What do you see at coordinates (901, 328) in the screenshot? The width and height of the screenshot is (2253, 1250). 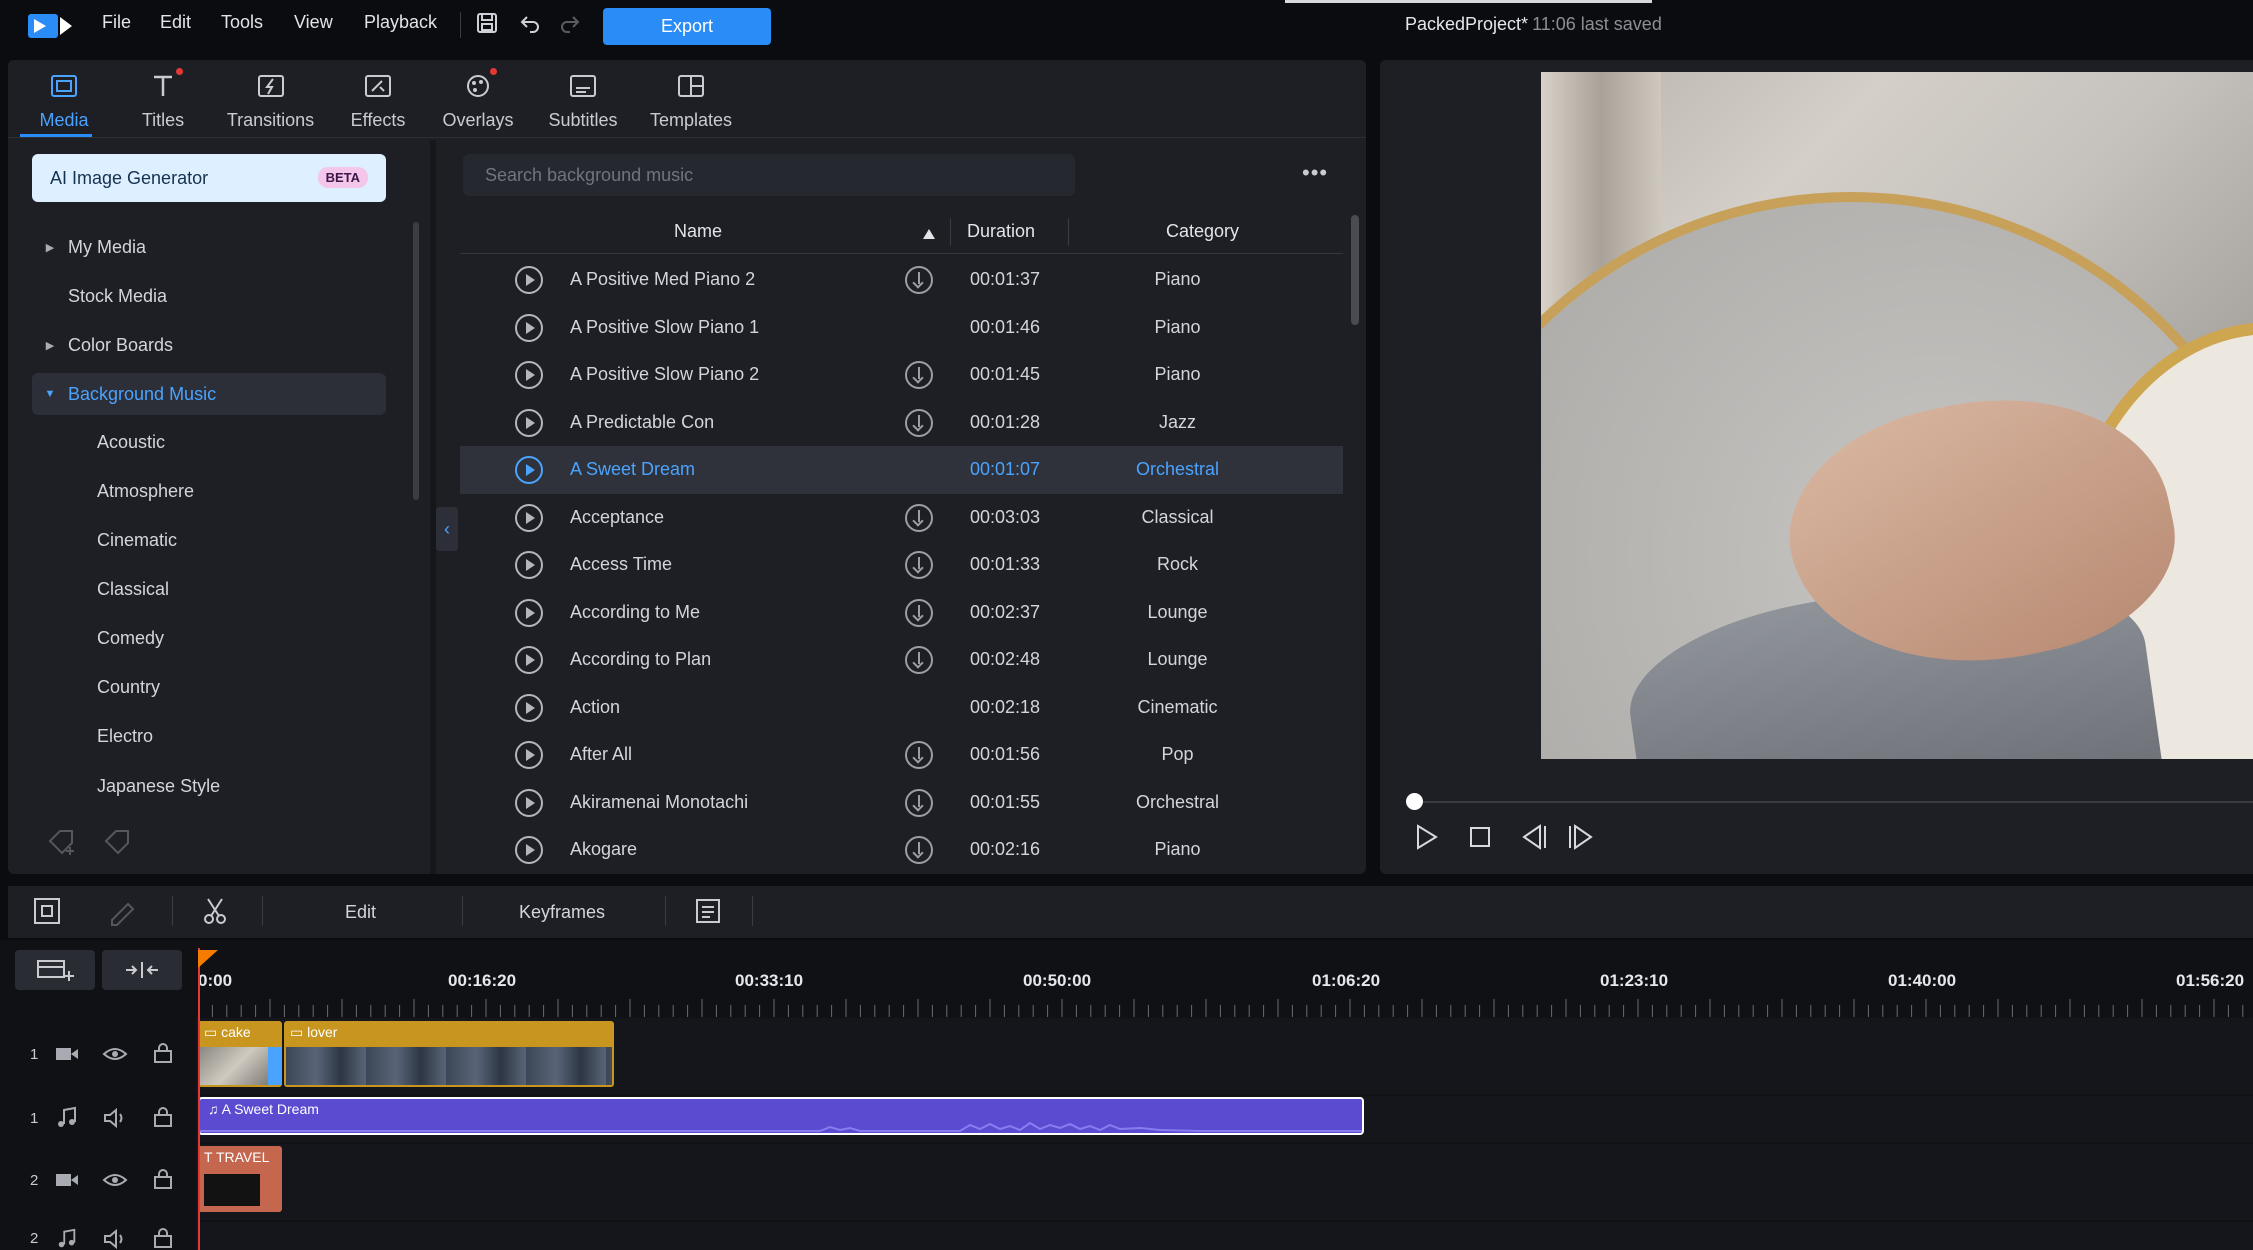 I see `table-row: A Positive Slow Piano 1 00:01:46 Piano` at bounding box center [901, 328].